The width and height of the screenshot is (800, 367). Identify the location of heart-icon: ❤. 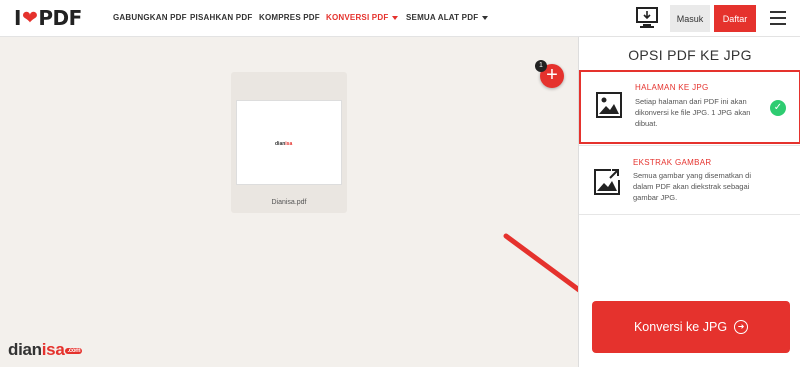
(29, 18).